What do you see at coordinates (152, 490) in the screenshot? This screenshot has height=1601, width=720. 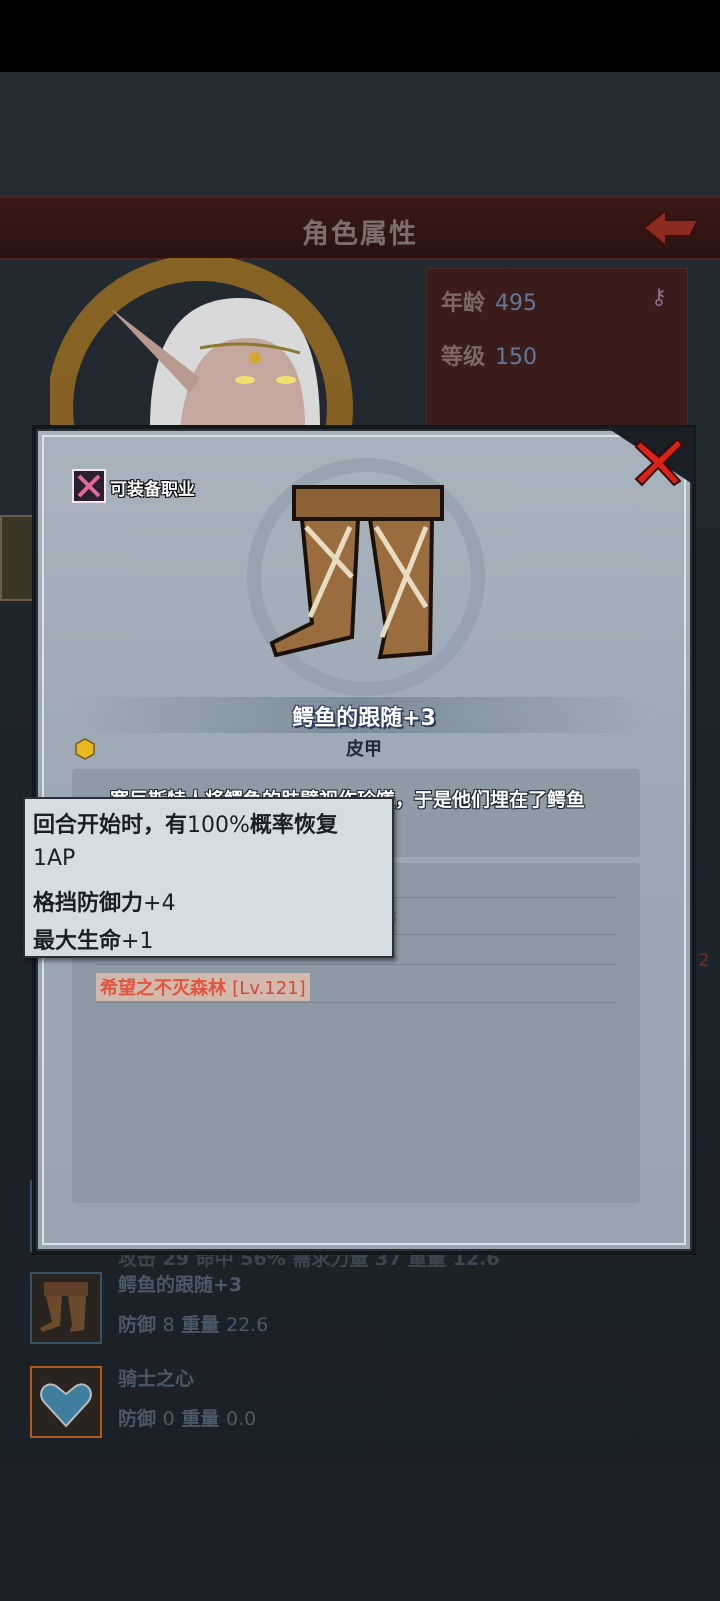 I see `equippable-class-label: 可装备职业` at bounding box center [152, 490].